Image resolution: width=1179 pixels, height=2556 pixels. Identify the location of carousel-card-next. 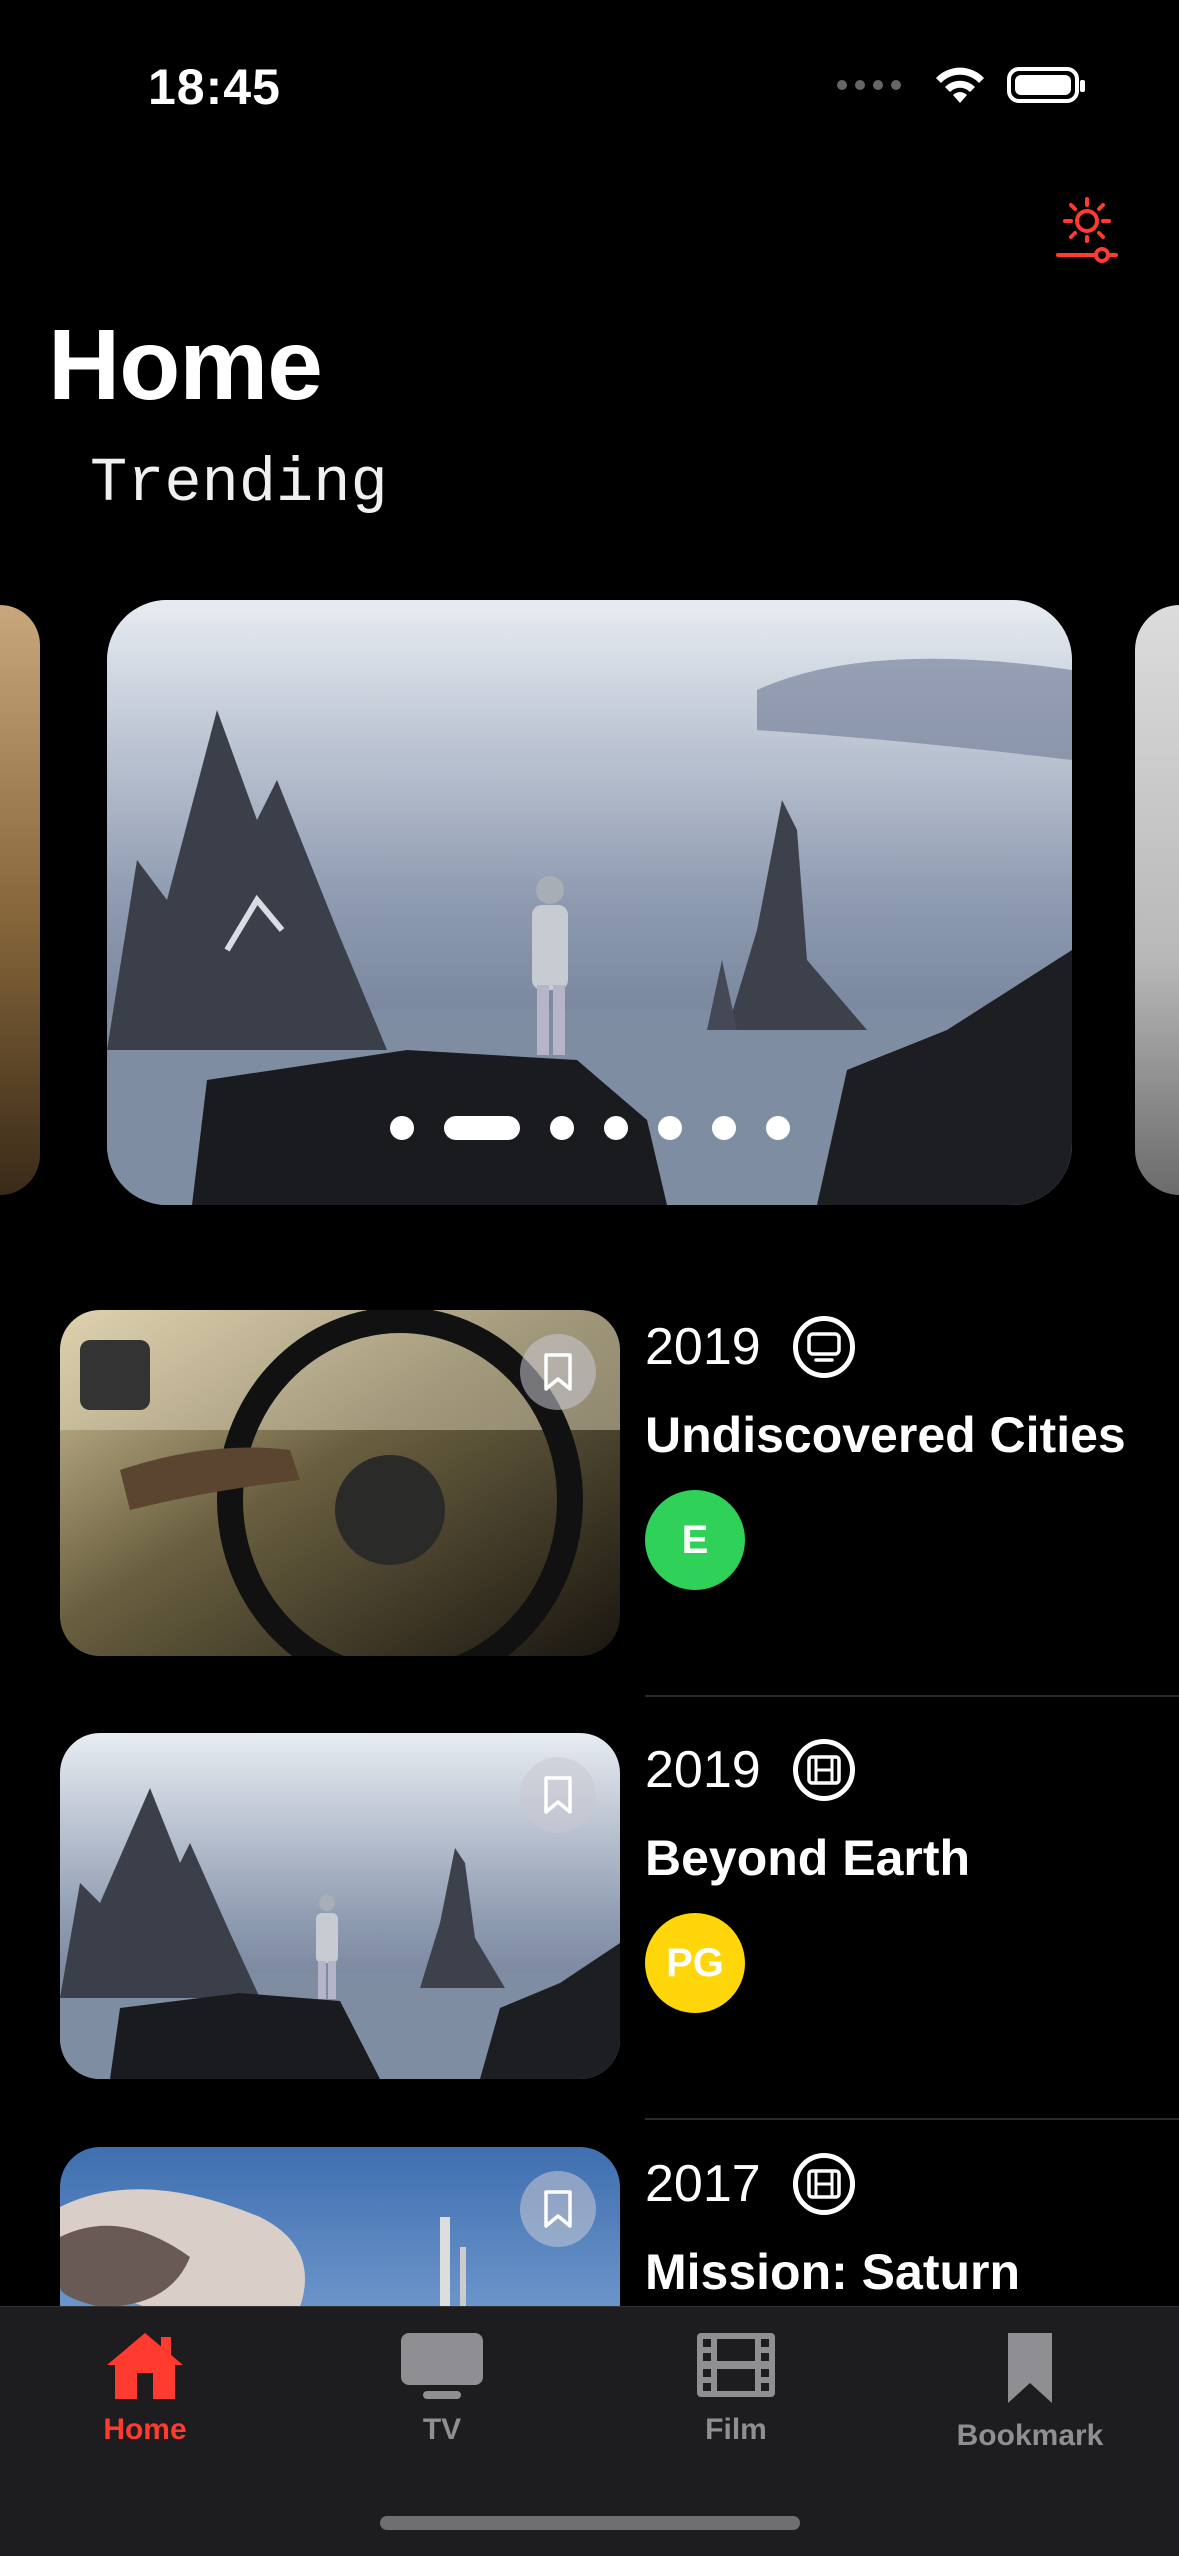
(1157, 900).